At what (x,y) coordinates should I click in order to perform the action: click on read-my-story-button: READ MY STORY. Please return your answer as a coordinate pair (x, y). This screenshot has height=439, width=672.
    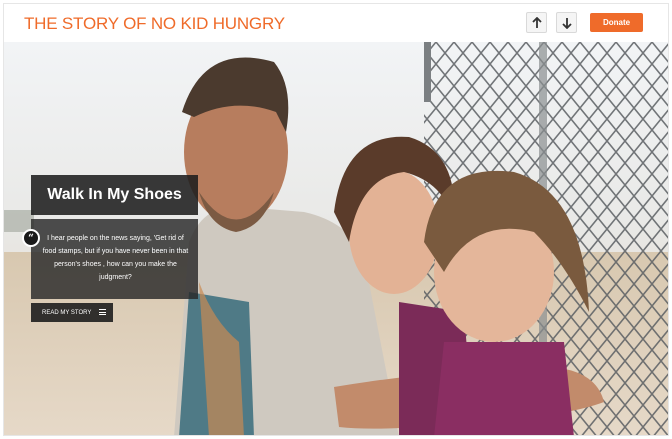
    Looking at the image, I should click on (72, 312).